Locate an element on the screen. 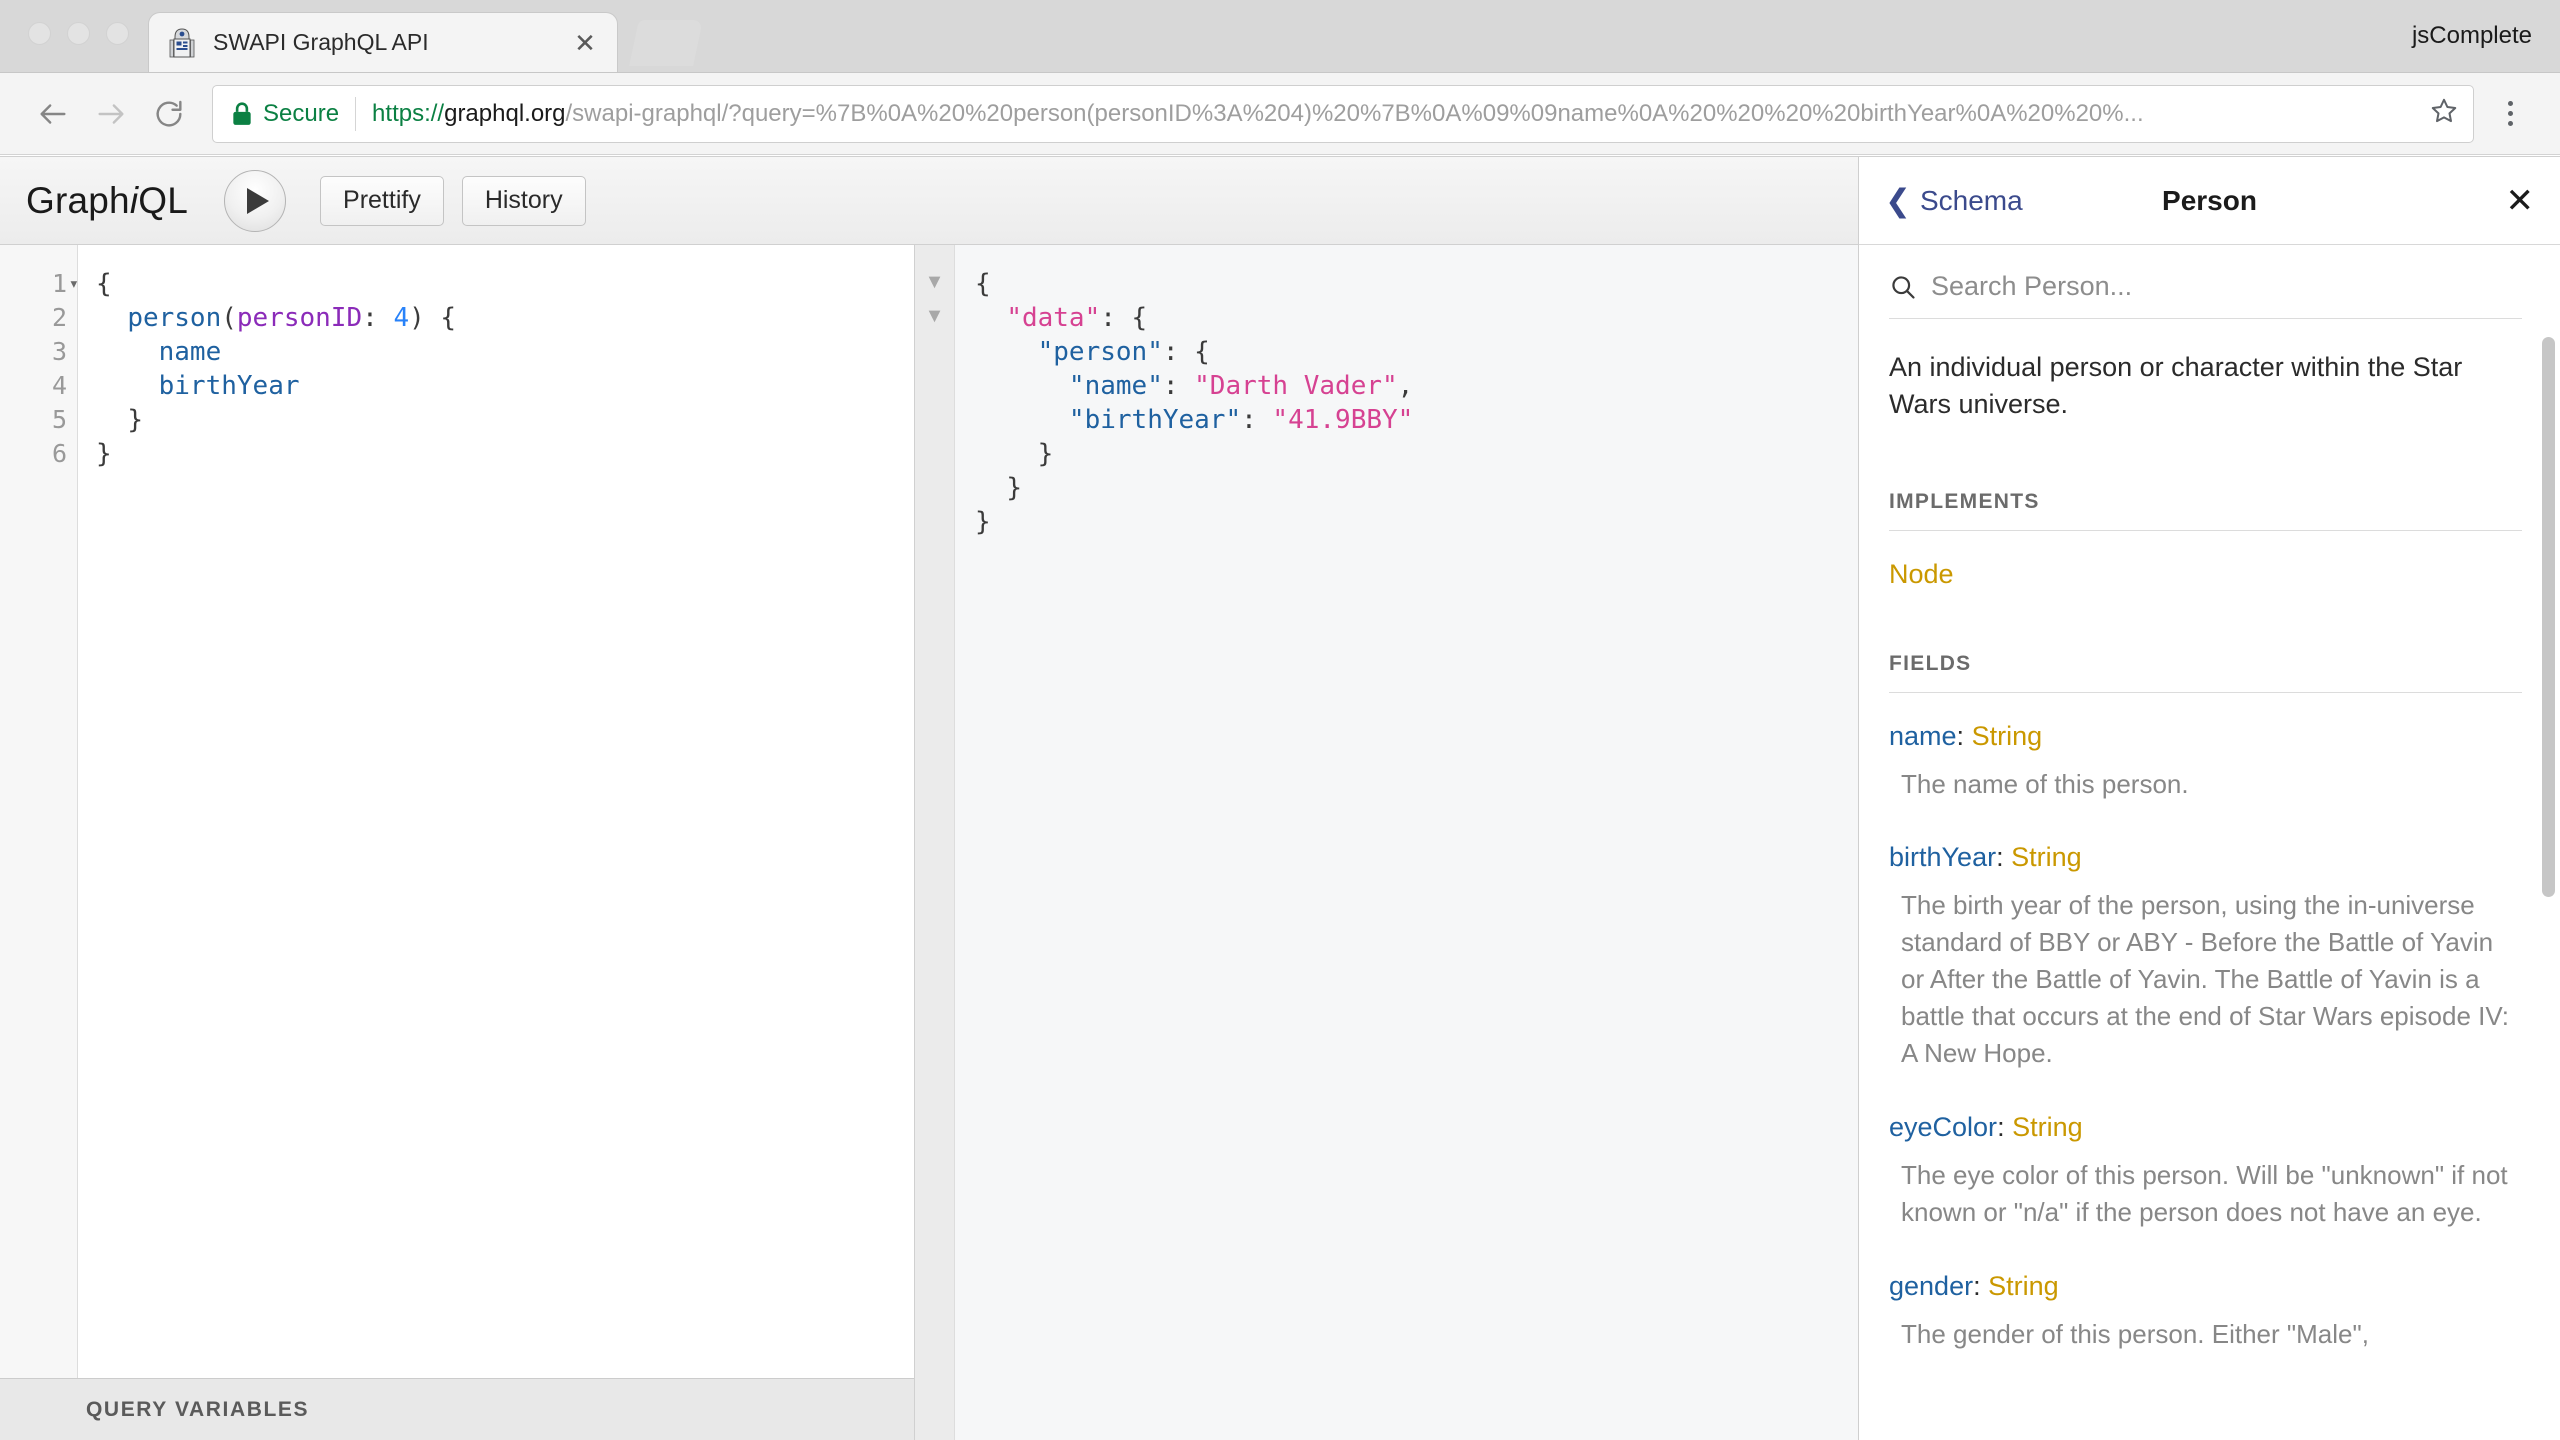 This screenshot has width=2560, height=1440. brace-open-2: { is located at coordinates (440, 318).